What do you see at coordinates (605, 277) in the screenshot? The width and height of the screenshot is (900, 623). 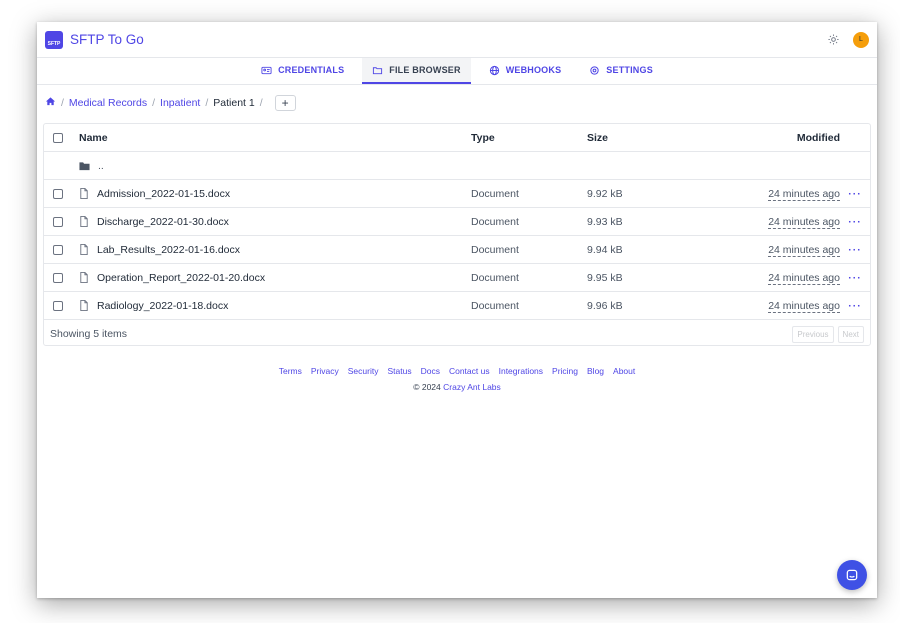 I see `file-size: 9.95 kB` at bounding box center [605, 277].